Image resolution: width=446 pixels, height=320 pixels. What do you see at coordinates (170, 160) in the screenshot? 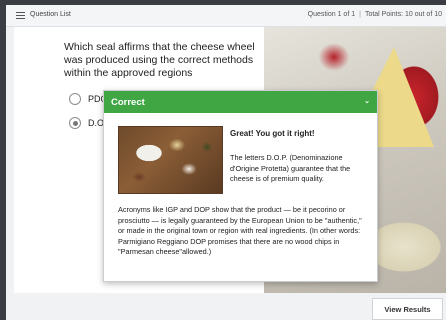
I see `cheese-board-image` at bounding box center [170, 160].